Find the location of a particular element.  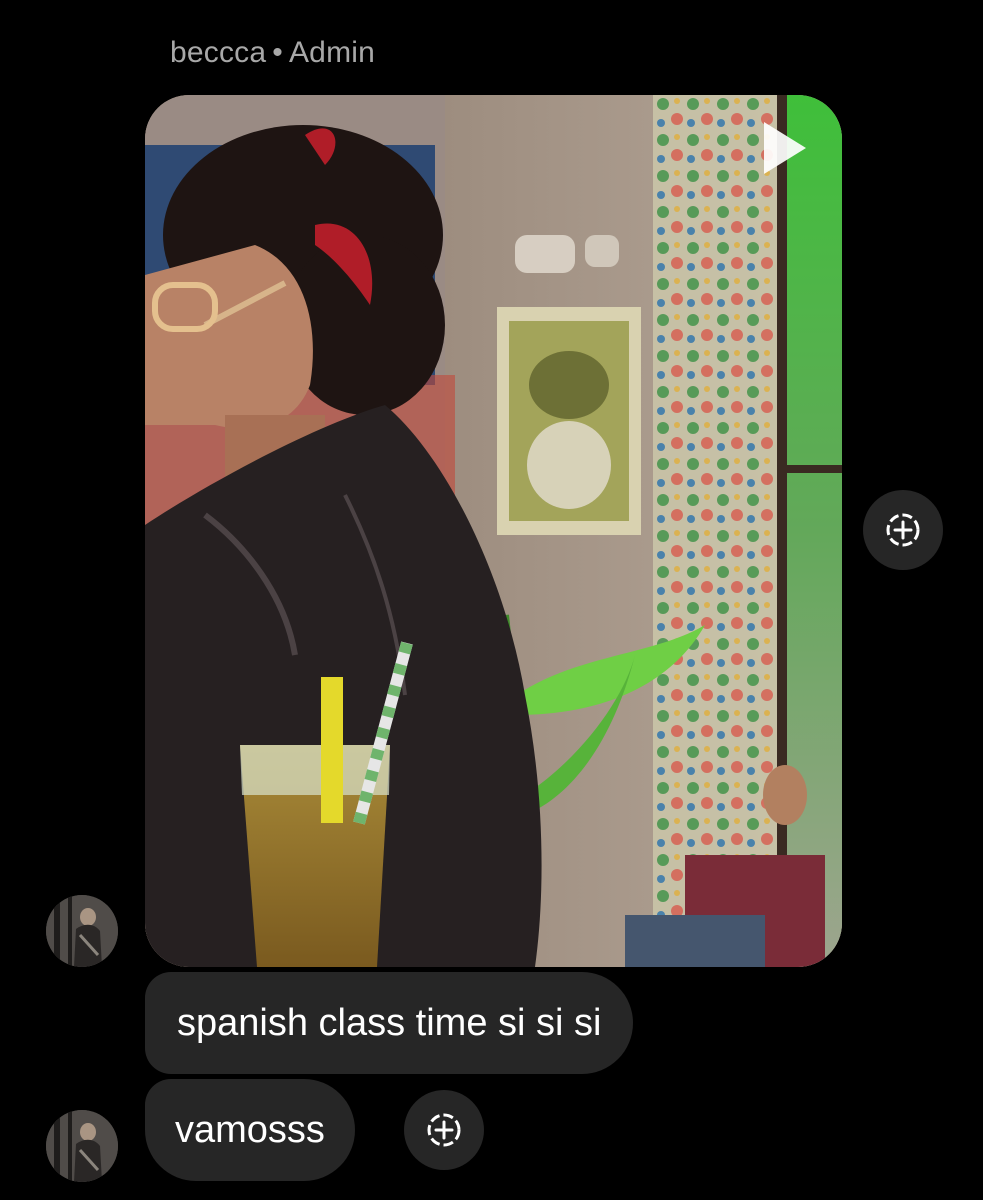

message-text: vamosss is located at coordinates (250, 1130).